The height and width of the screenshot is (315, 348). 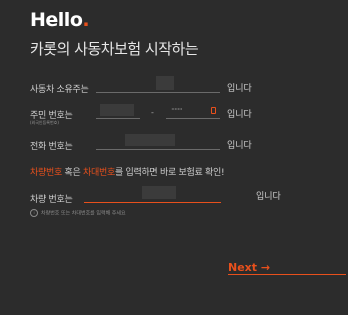 What do you see at coordinates (193, 118) in the screenshot?
I see `resident-back-underline` at bounding box center [193, 118].